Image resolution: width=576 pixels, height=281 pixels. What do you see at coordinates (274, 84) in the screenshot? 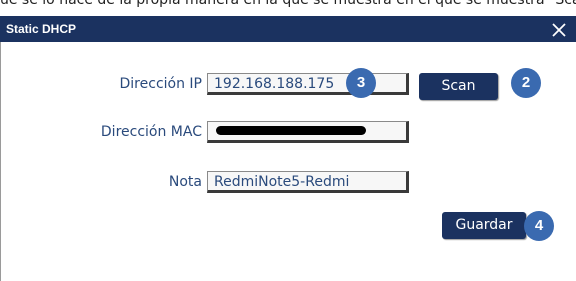
I see `ip-address-value: 192.168.188.175` at bounding box center [274, 84].